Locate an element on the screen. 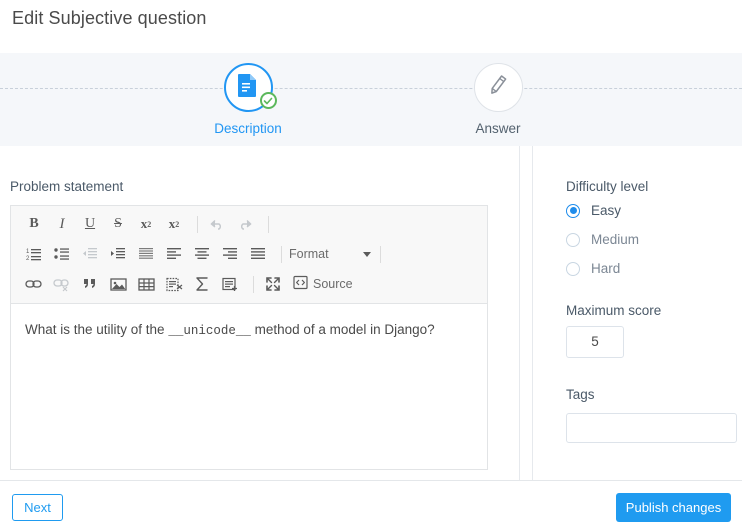 This screenshot has height=529, width=742. italic-icon: I is located at coordinates (62, 224).